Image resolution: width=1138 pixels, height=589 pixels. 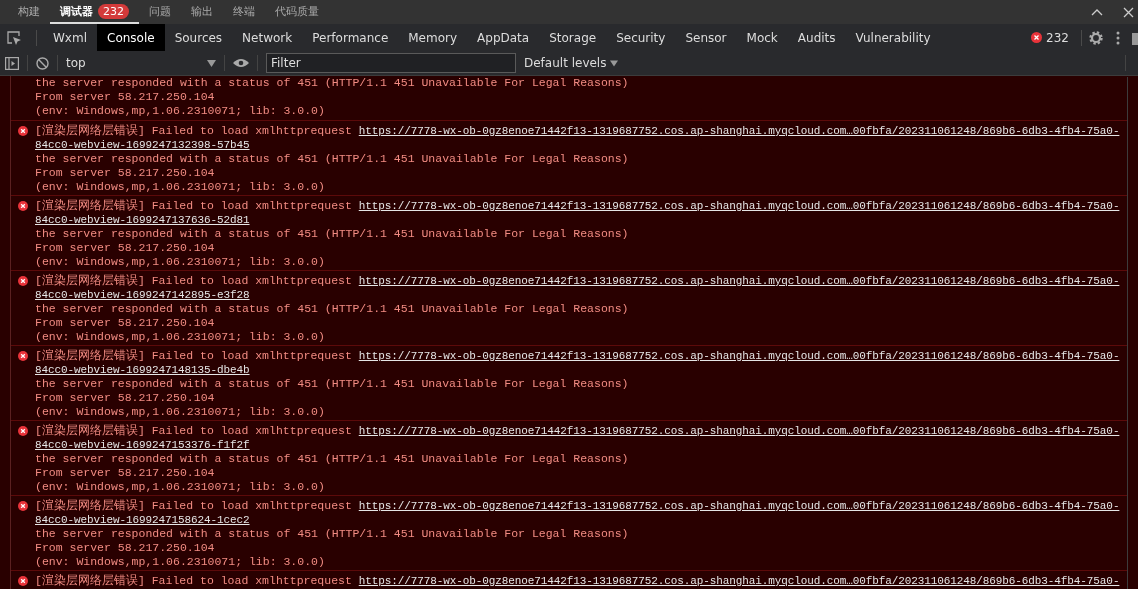 I want to click on panel-tab: 问题, so click(x=160, y=12).